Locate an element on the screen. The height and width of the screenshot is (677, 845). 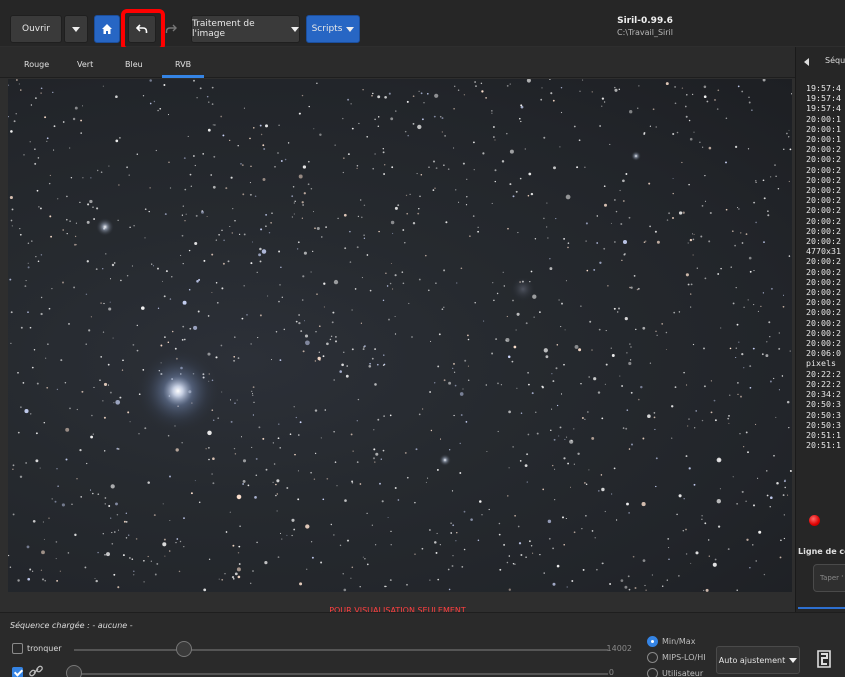
tab-rouge: Rouge is located at coordinates (36, 64).